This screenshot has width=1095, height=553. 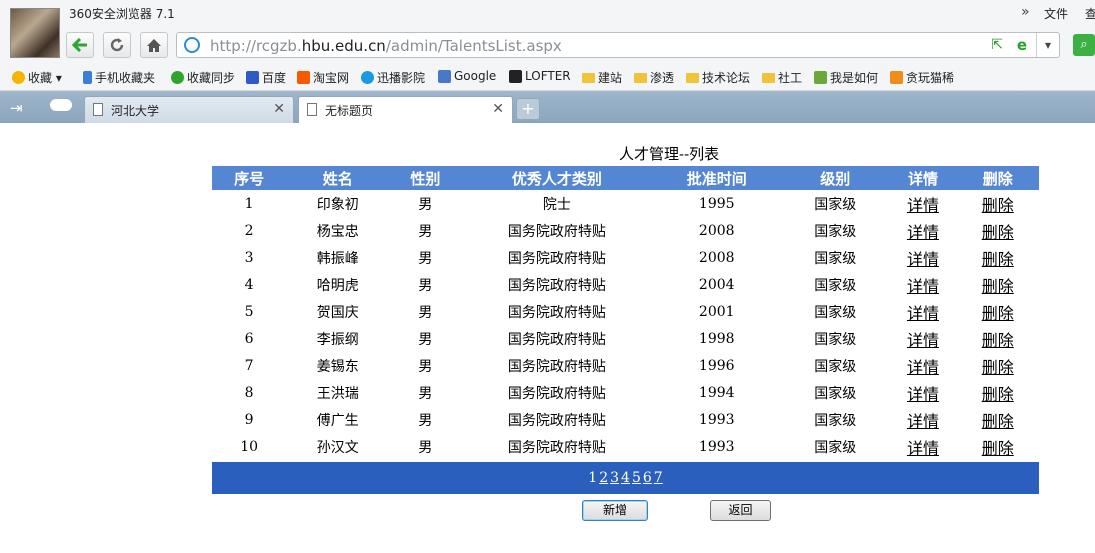 I want to click on lofter-icon, so click(x=515, y=76).